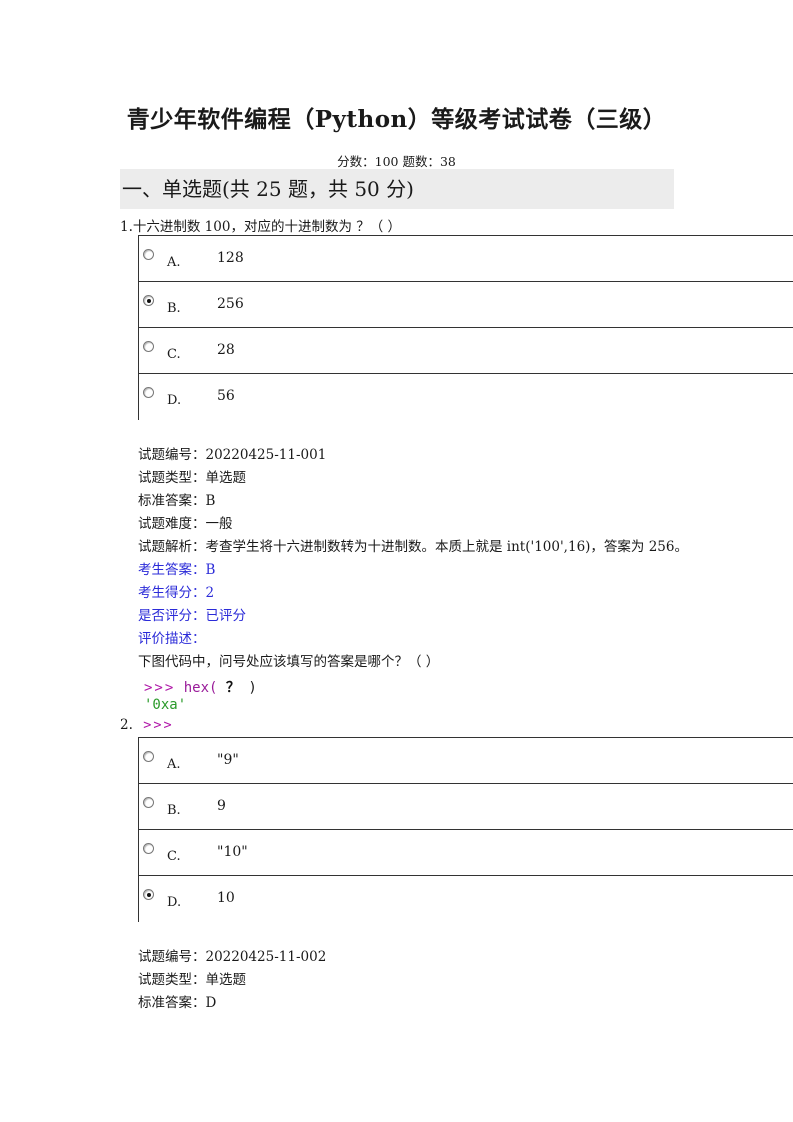 This screenshot has height=1122, width=793. What do you see at coordinates (289, 662) in the screenshot?
I see `question-2-stem: 下图代码中，问号处应该填写的答案是哪个？（ ）` at bounding box center [289, 662].